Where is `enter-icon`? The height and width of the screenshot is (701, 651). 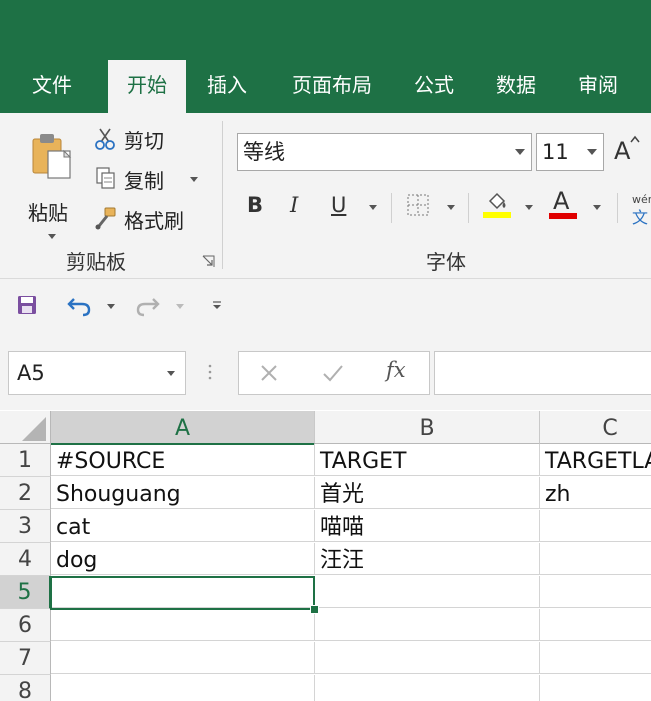 enter-icon is located at coordinates (333, 373).